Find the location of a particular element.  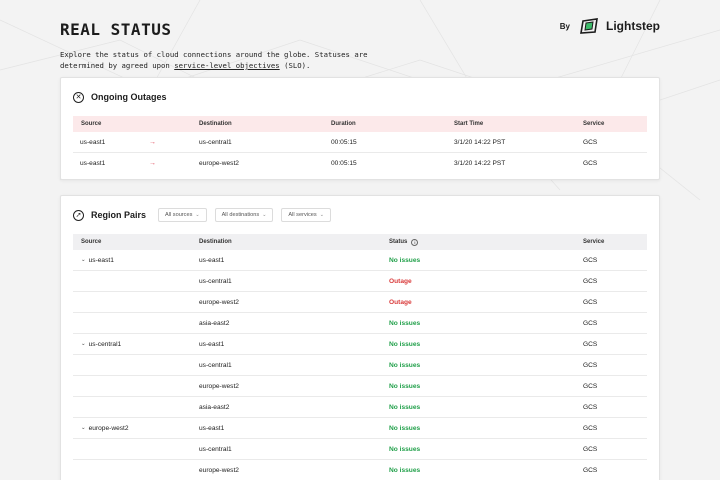

source-group-toggle: ⌄ us-east1 is located at coordinates (97, 260).